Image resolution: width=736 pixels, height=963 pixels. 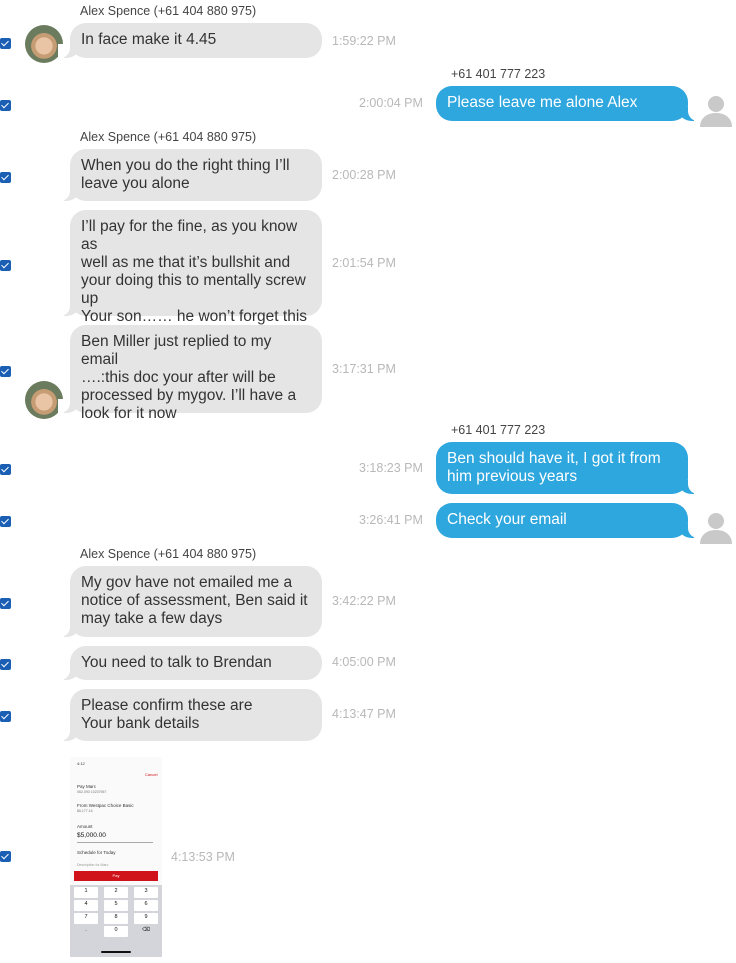 What do you see at coordinates (91, 835) in the screenshot?
I see `amount-value: $5,000.00` at bounding box center [91, 835].